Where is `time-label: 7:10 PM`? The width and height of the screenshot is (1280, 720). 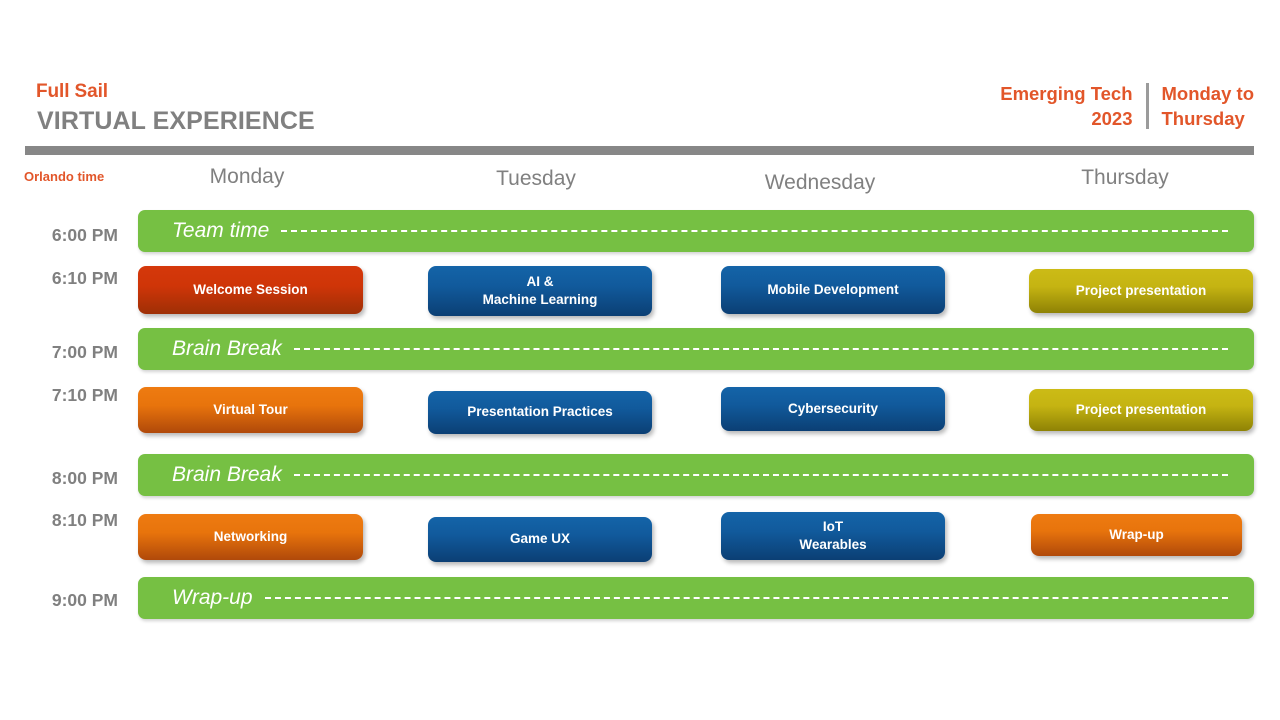 time-label: 7:10 PM is located at coordinates (84, 395).